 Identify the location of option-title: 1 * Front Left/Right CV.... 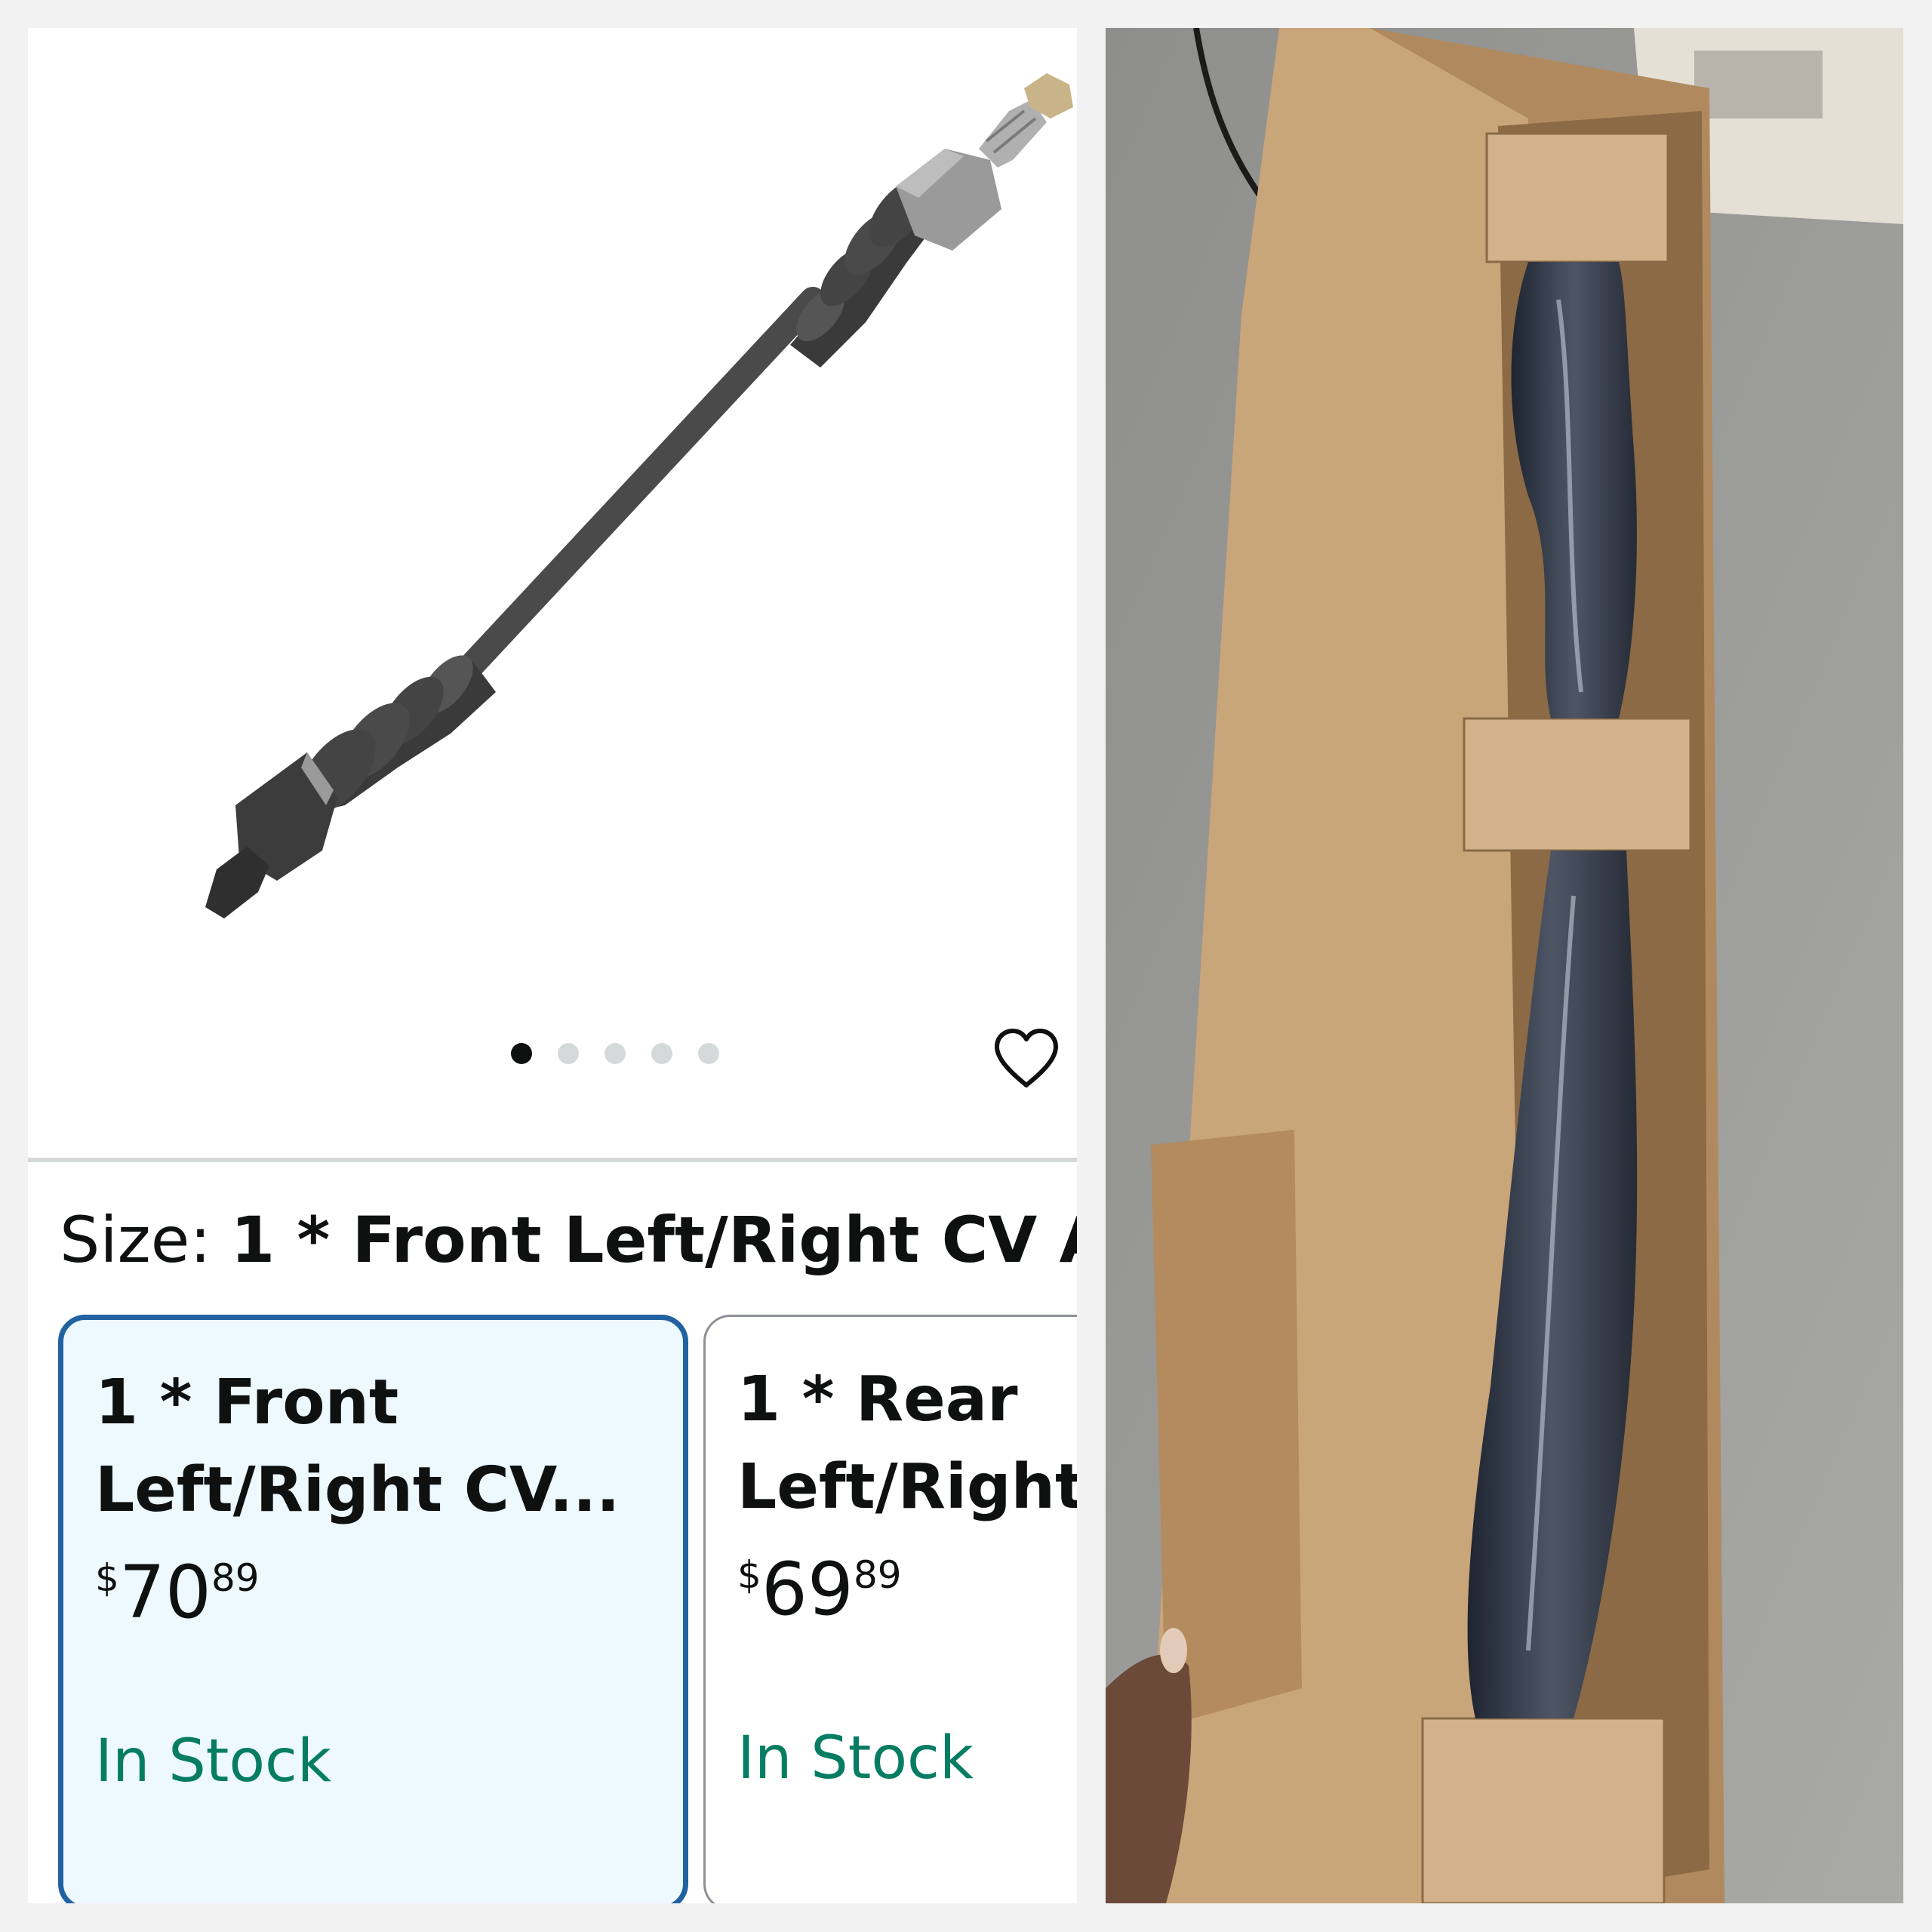
(357, 1446).